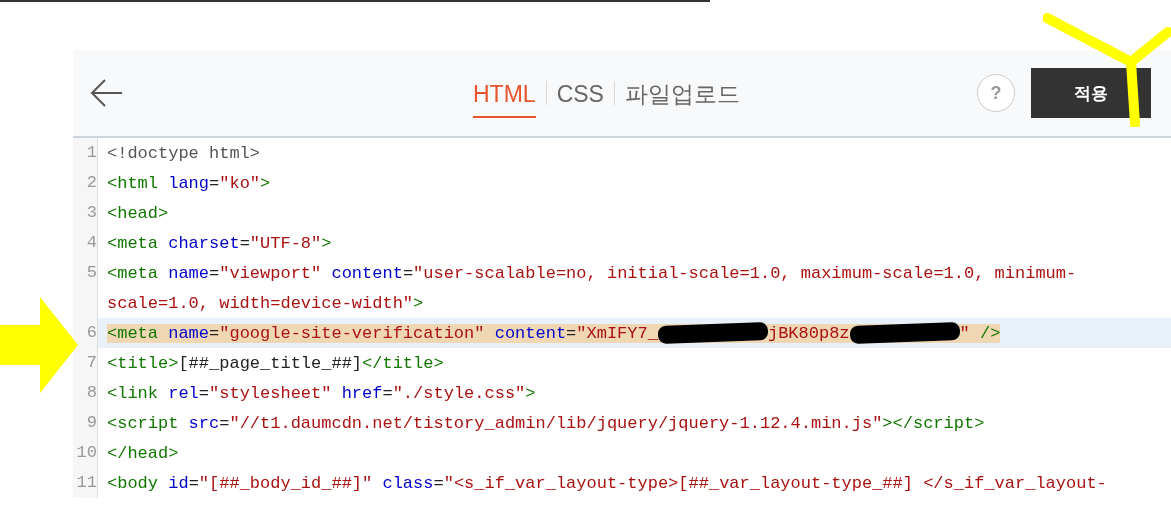 The image size is (1171, 507). I want to click on attribute-name: src, so click(203, 423).